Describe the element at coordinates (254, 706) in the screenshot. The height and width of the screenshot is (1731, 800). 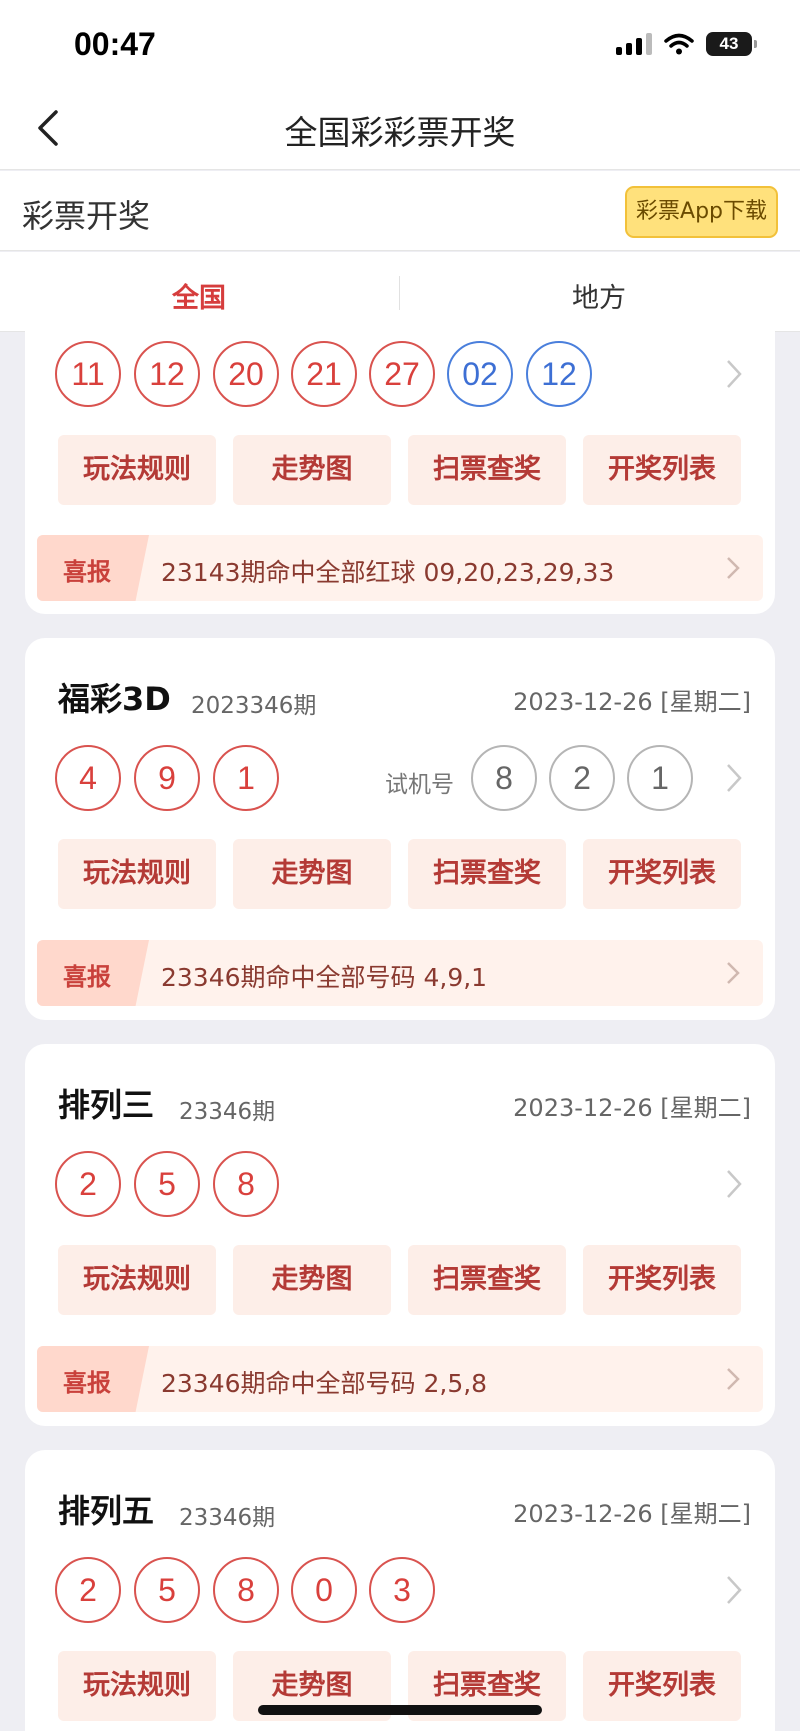
I see `lottery-period: 2023346期` at that location.